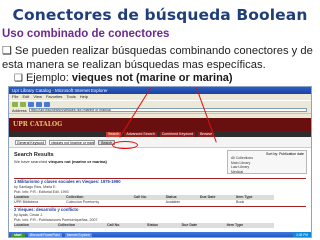 The width and height of the screenshot is (320, 240). Describe the element at coordinates (160, 124) in the screenshot. I see `site-header: UPR CATALOG` at that location.